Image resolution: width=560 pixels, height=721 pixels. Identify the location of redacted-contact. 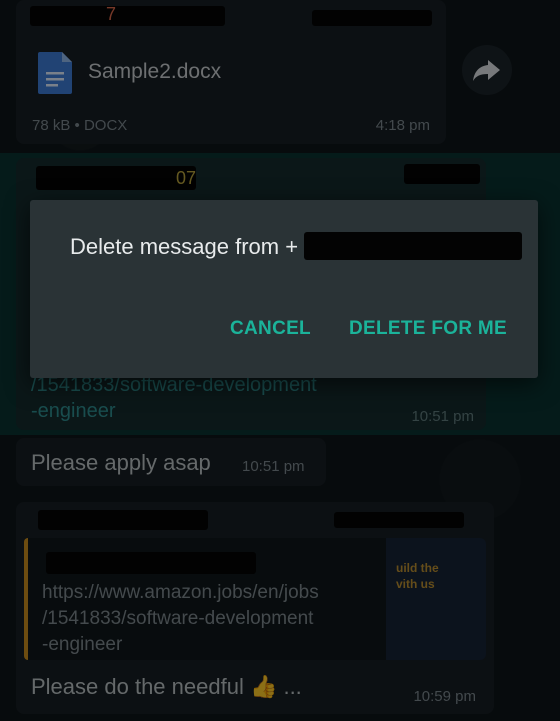
(413, 246).